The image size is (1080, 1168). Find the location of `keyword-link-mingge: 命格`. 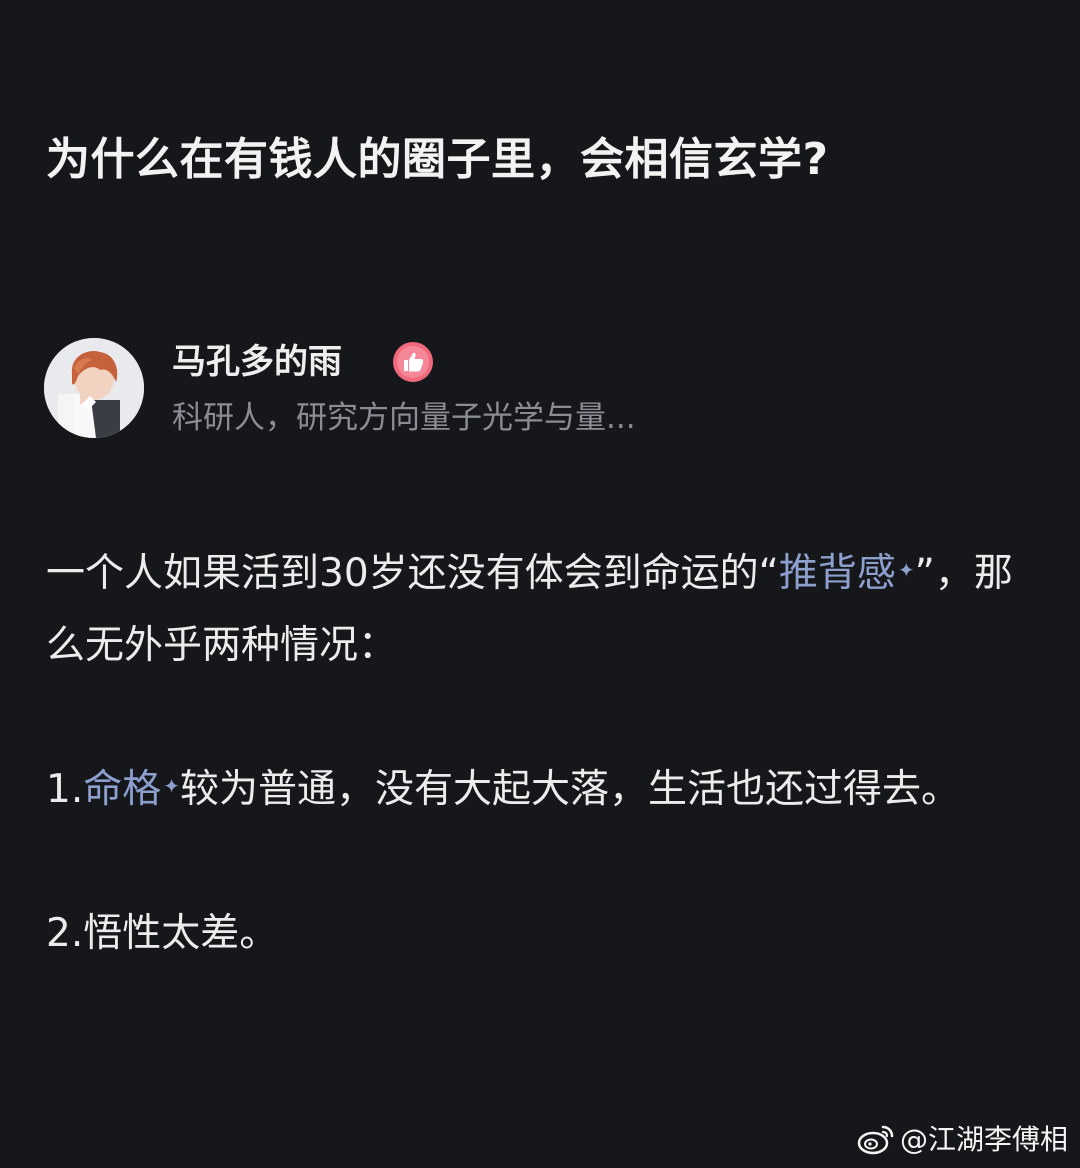

keyword-link-mingge: 命格 is located at coordinates (122, 789).